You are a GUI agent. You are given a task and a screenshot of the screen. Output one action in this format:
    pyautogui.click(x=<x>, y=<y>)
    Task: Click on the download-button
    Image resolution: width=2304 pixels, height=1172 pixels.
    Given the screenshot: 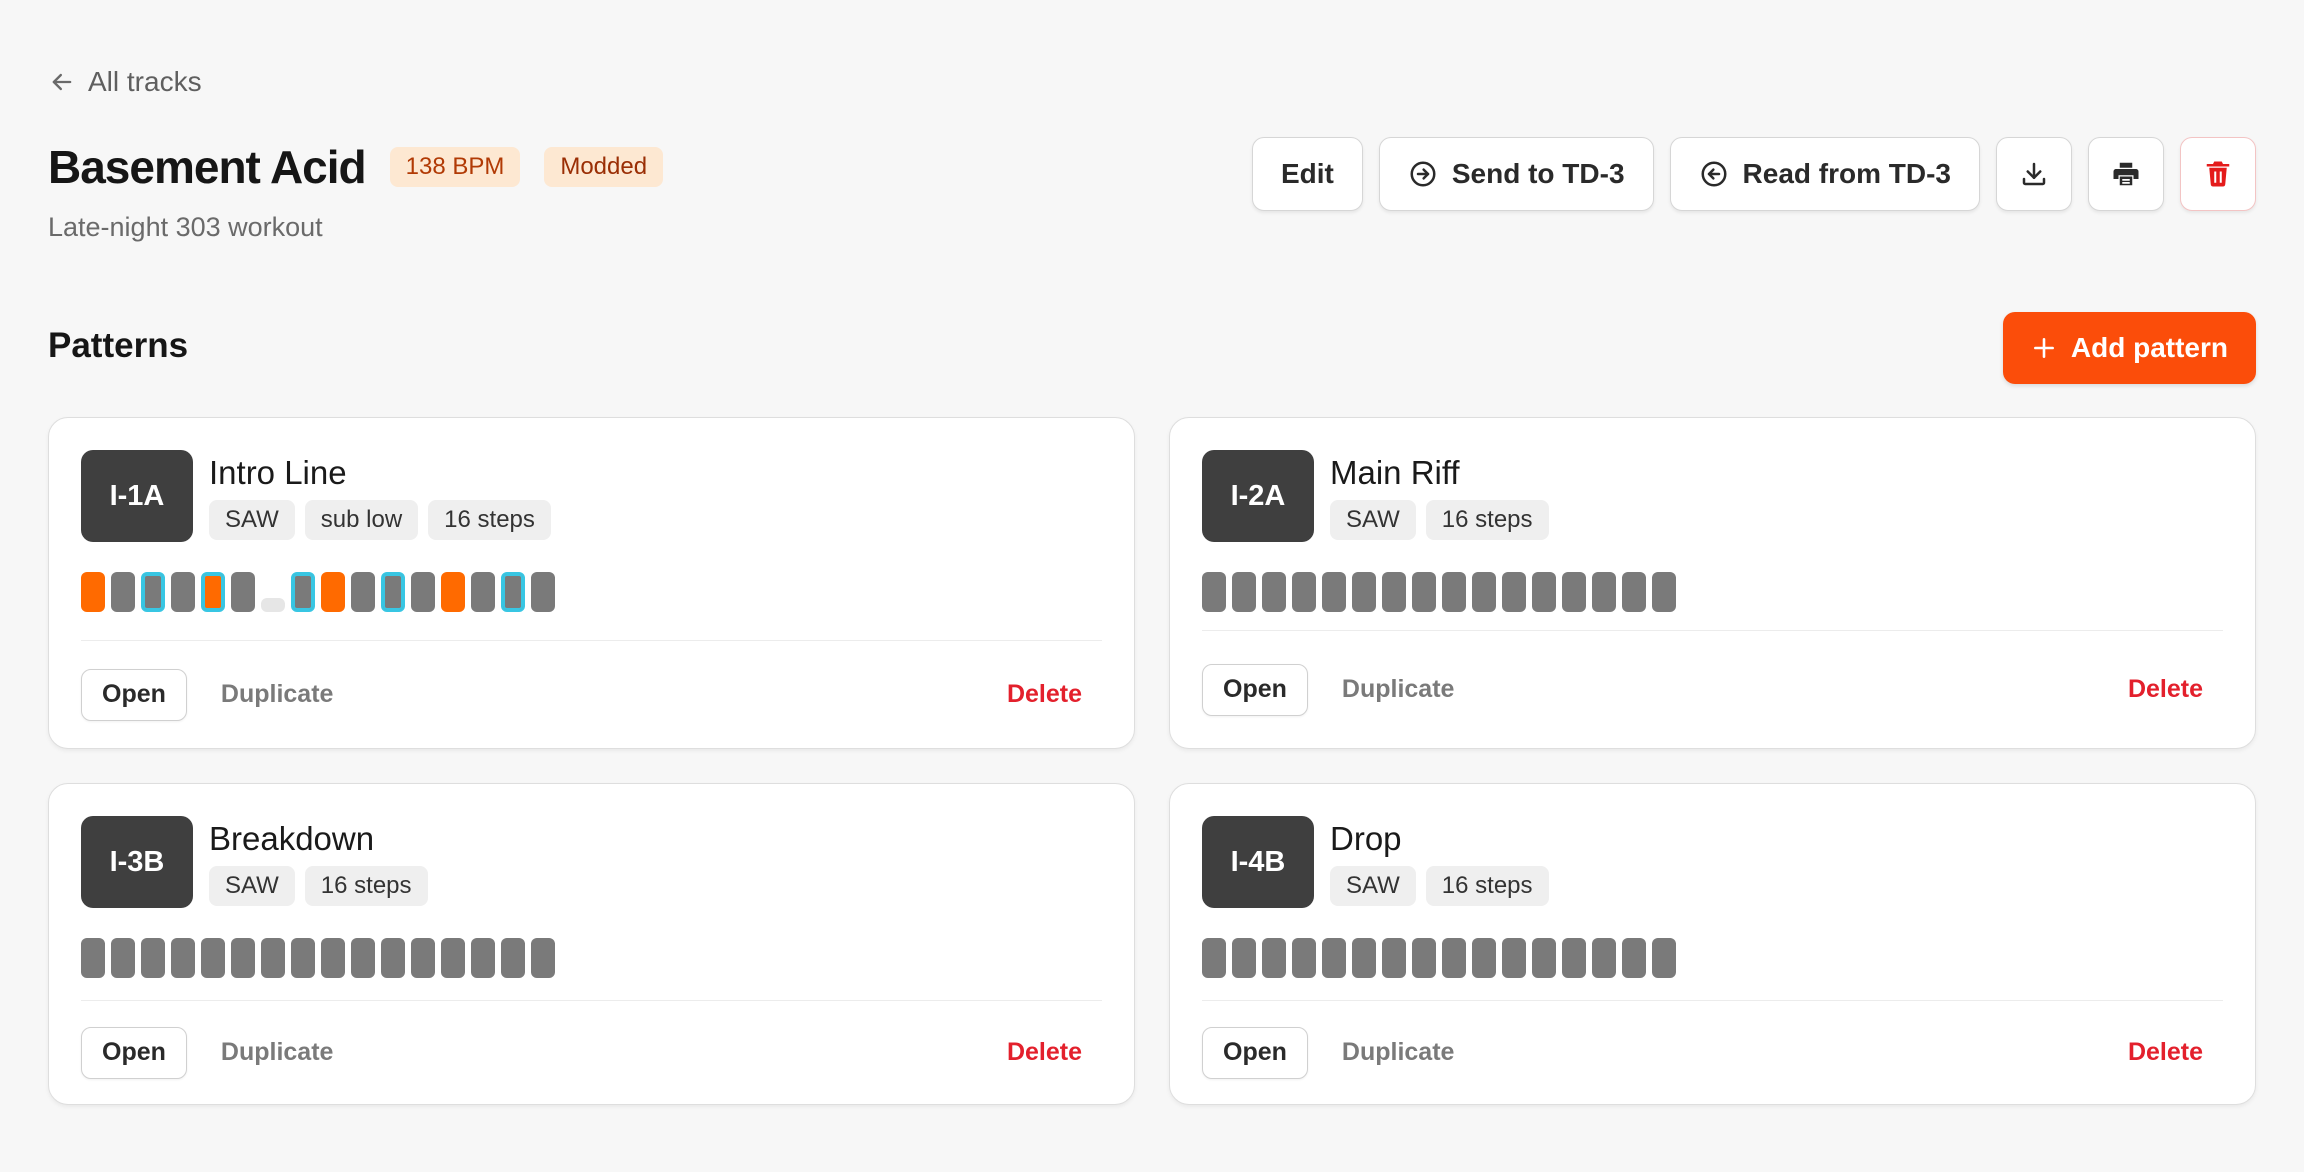 What is the action you would take?
    pyautogui.click(x=2034, y=174)
    